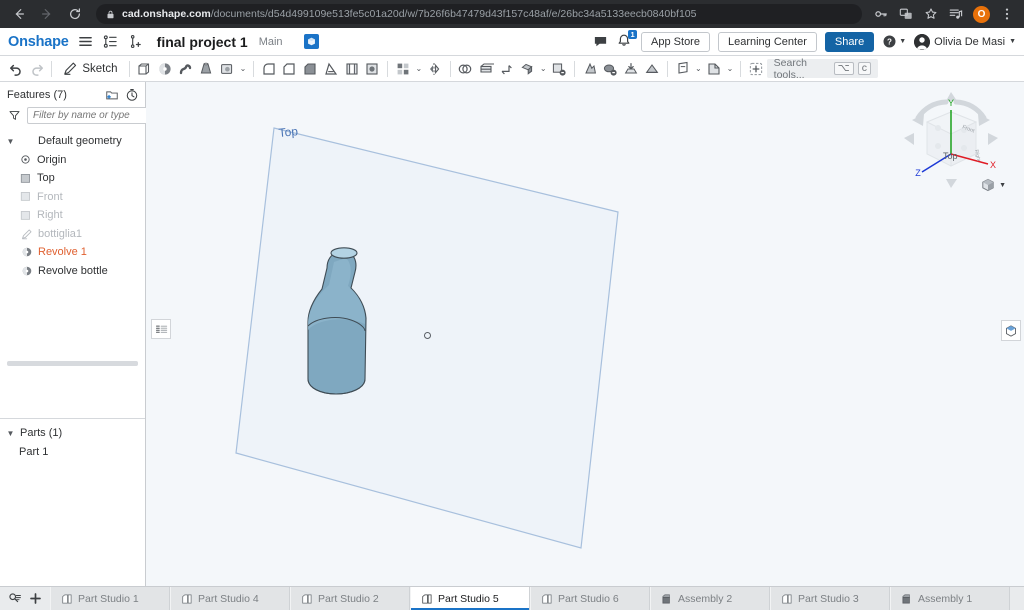  I want to click on add-tab-icon, so click(35, 598).